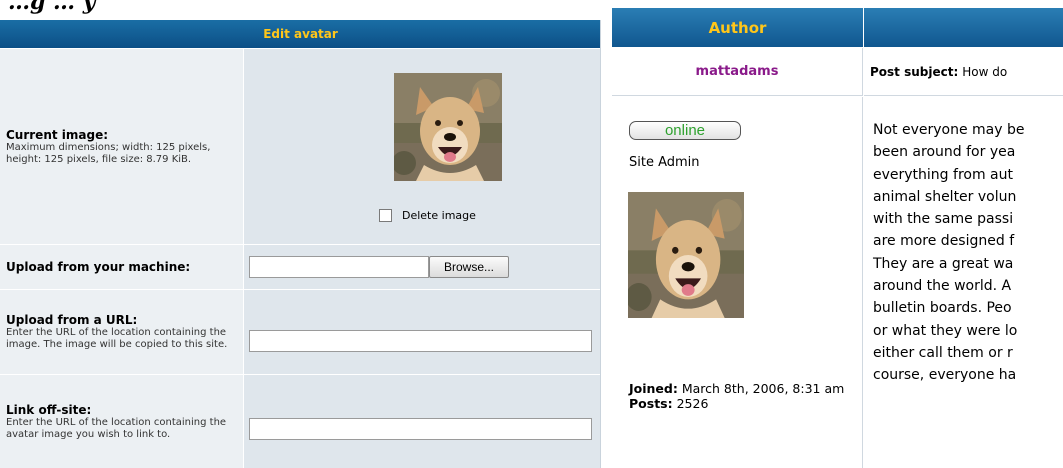 Image resolution: width=1063 pixels, height=468 pixels. Describe the element at coordinates (737, 27) in the screenshot. I see `author-column-header: Author` at that location.